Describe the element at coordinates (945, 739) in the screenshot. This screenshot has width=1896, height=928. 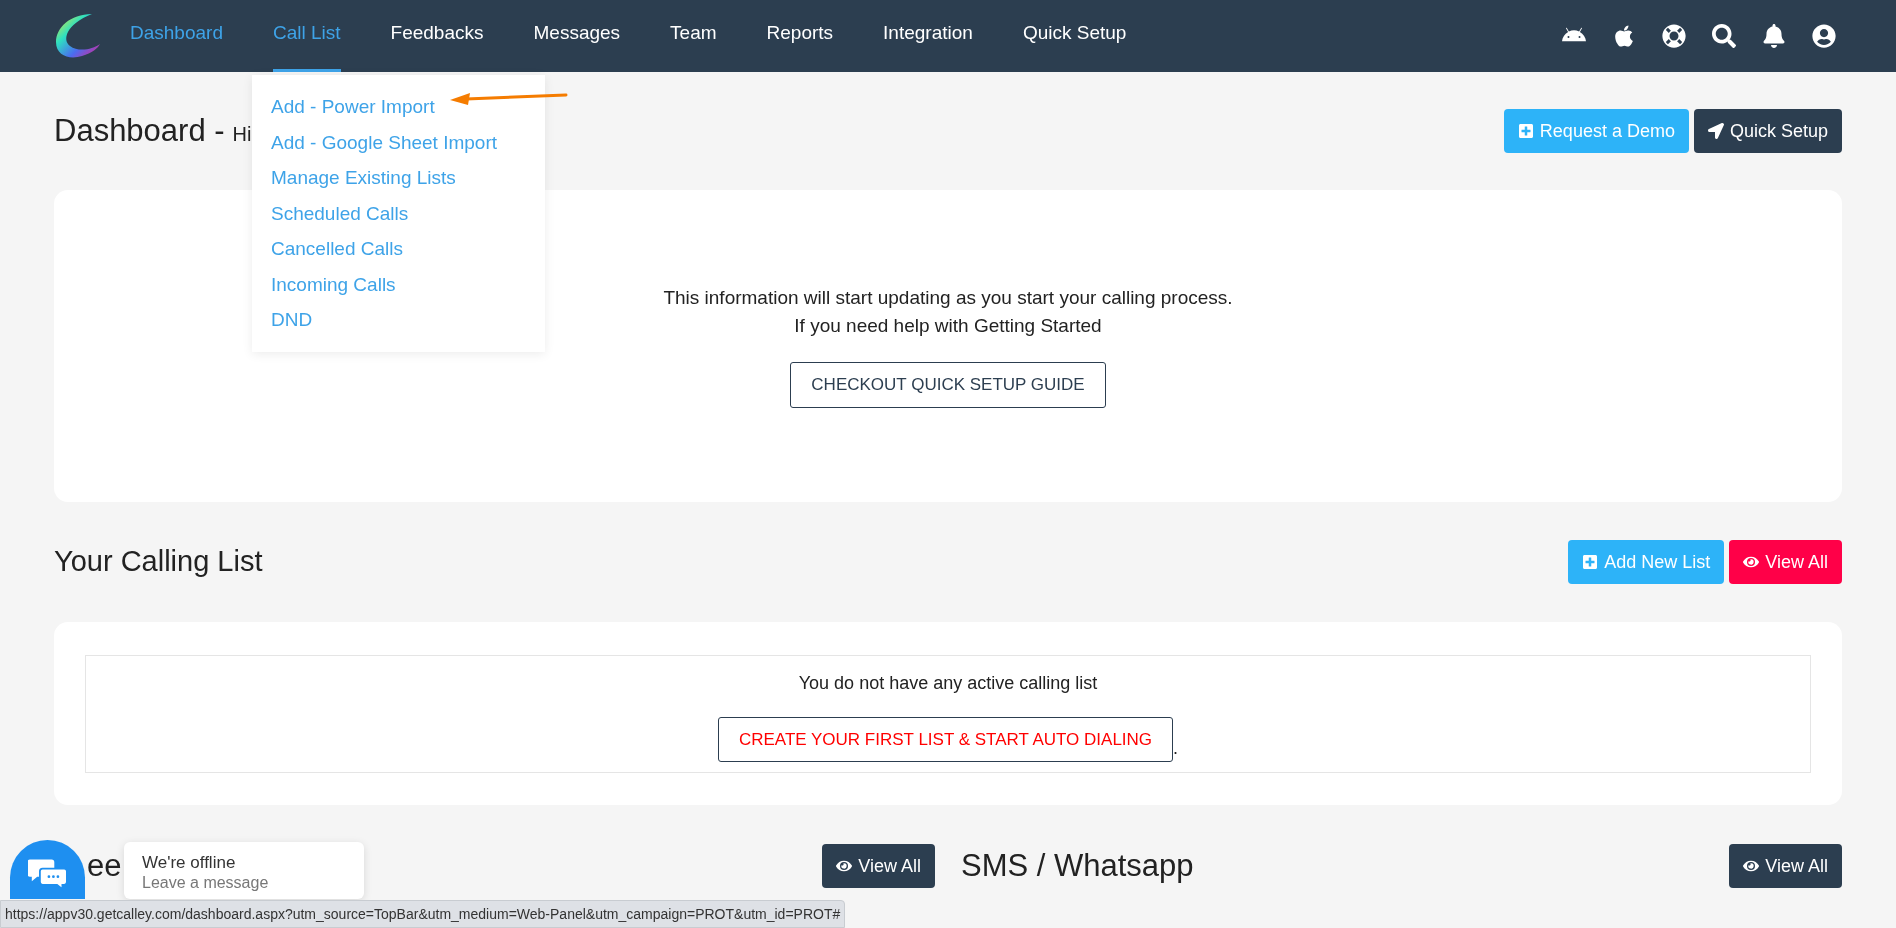
I see `create-list-button: CREATE YOUR FIRST LIST & START AUTO DIALING` at that location.